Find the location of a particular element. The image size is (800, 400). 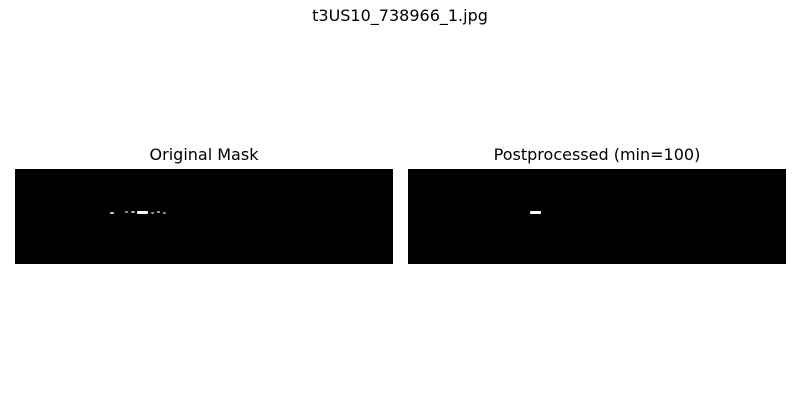

figure-title: t3US10_738966_1.jpg is located at coordinates (400, 15).